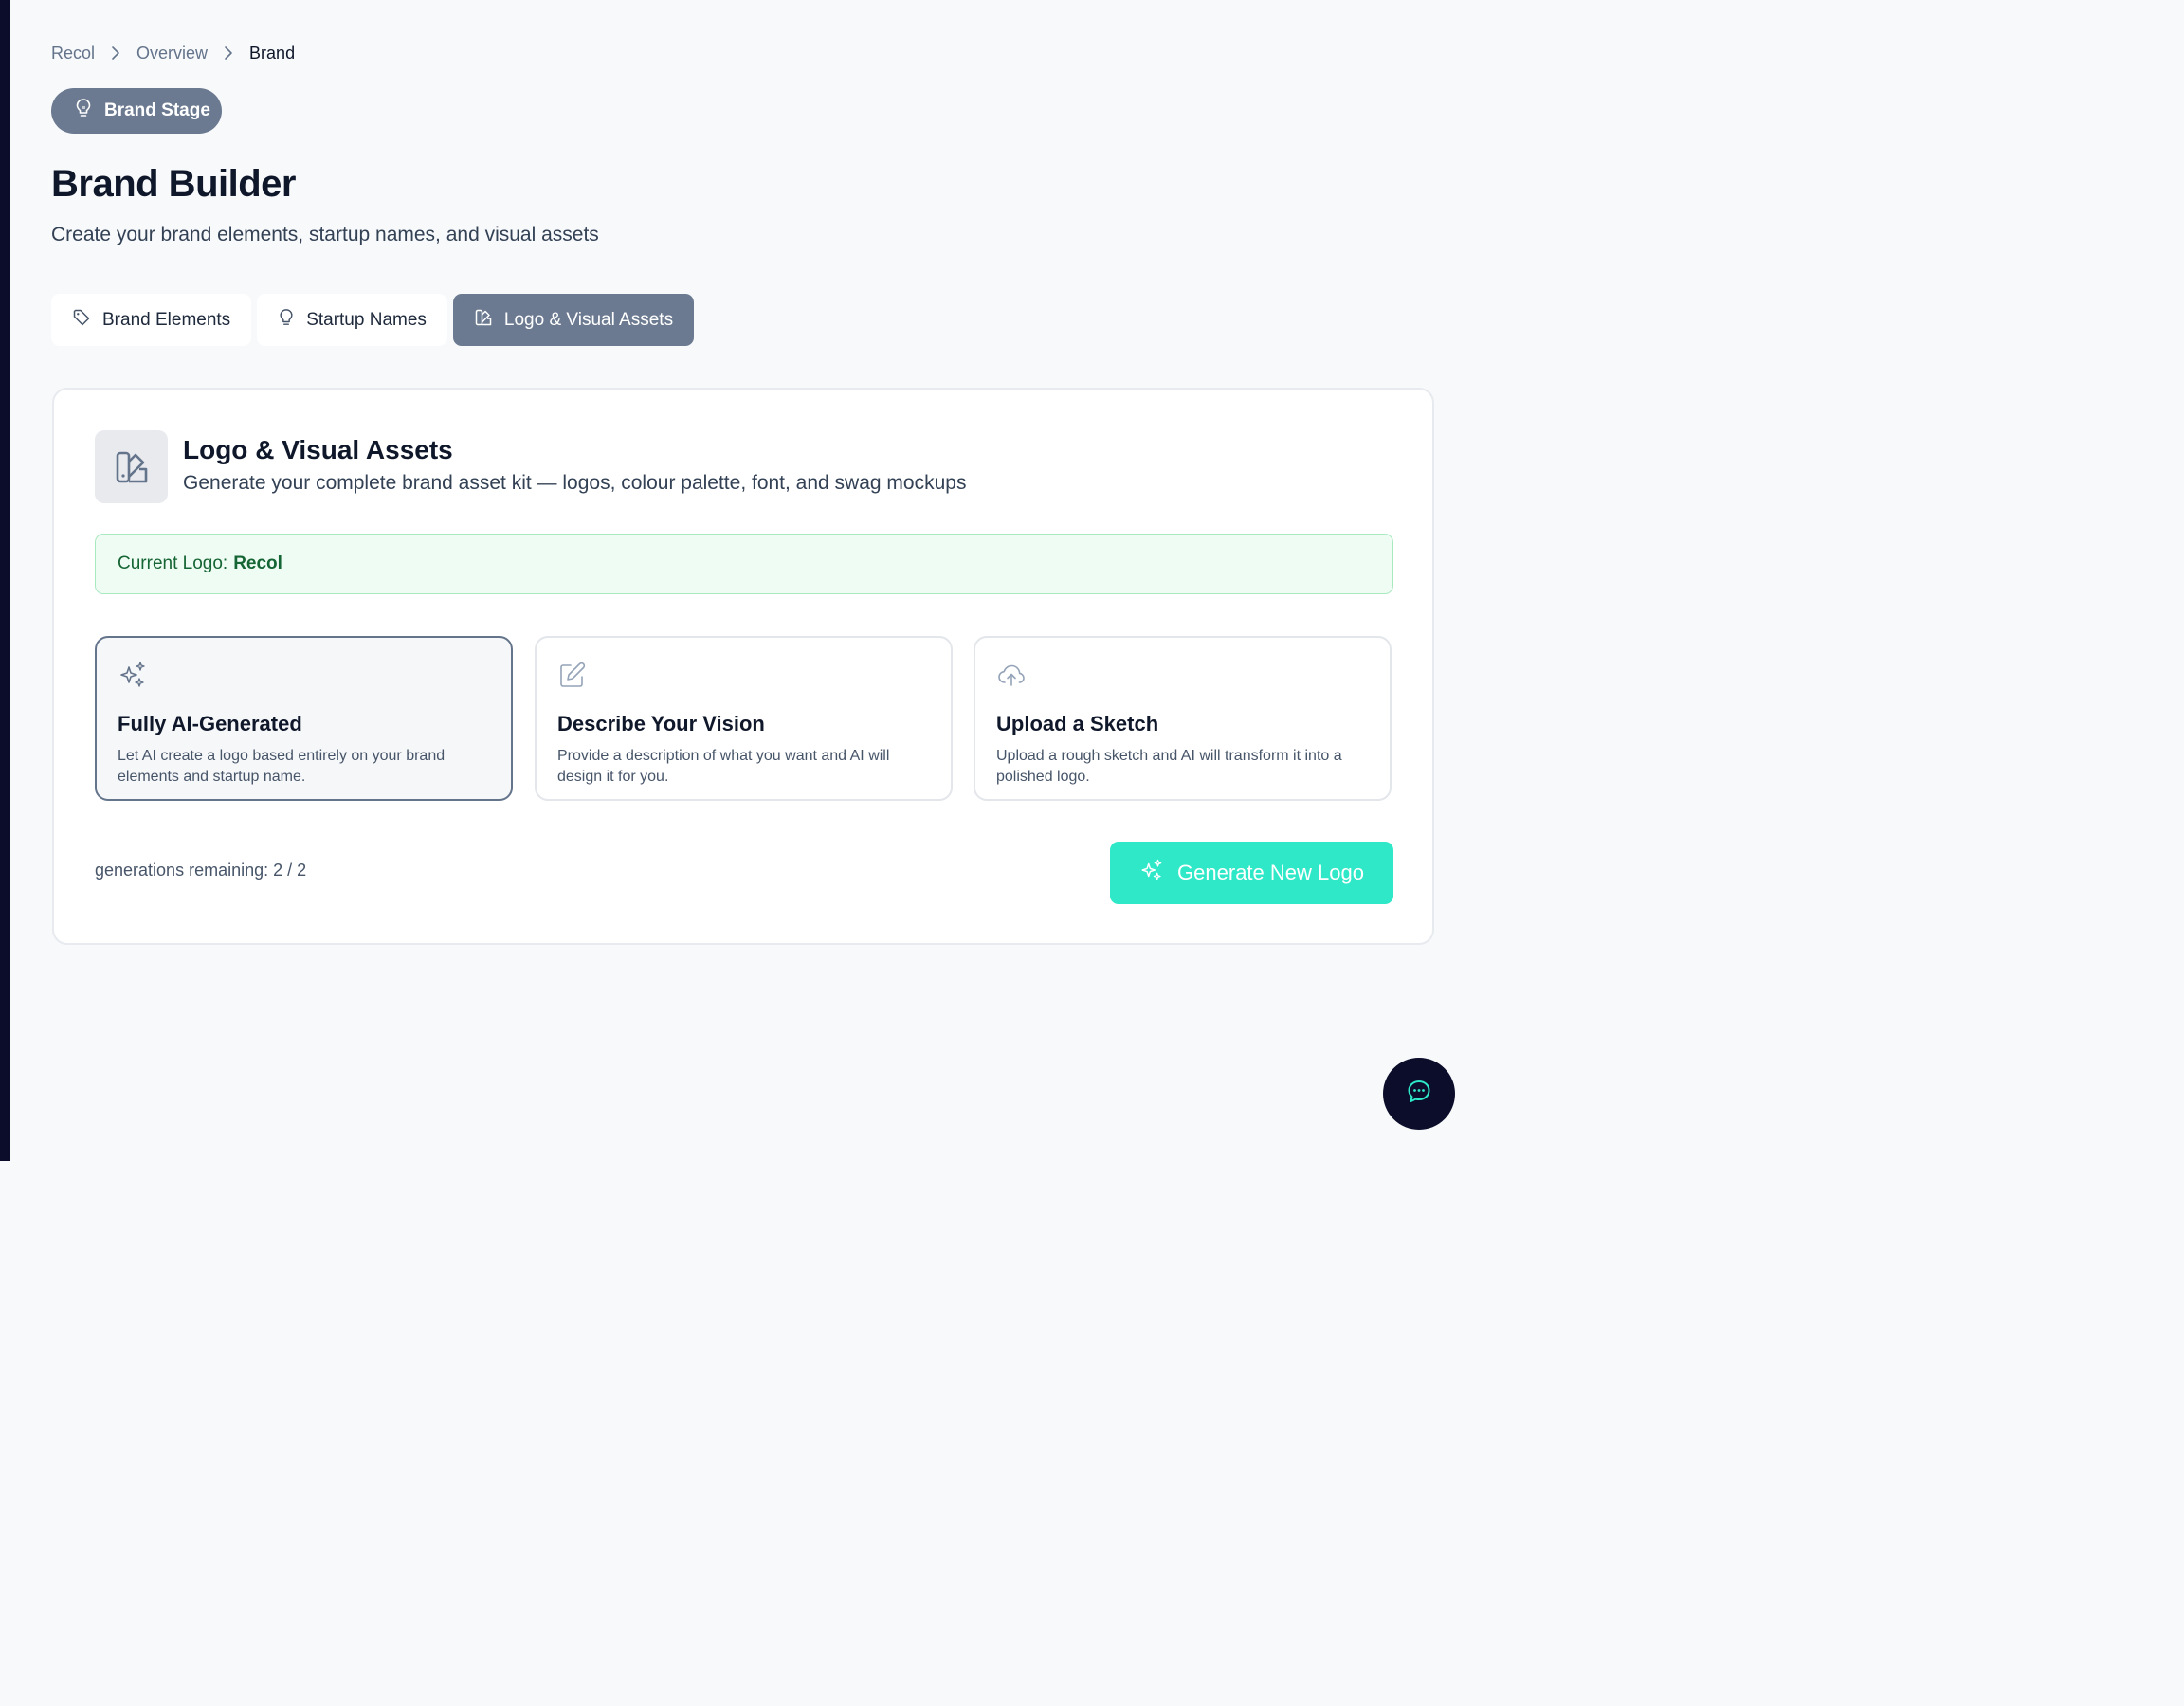 This screenshot has height=1706, width=2184. I want to click on generate-button-label: Generate New Logo, so click(1270, 872).